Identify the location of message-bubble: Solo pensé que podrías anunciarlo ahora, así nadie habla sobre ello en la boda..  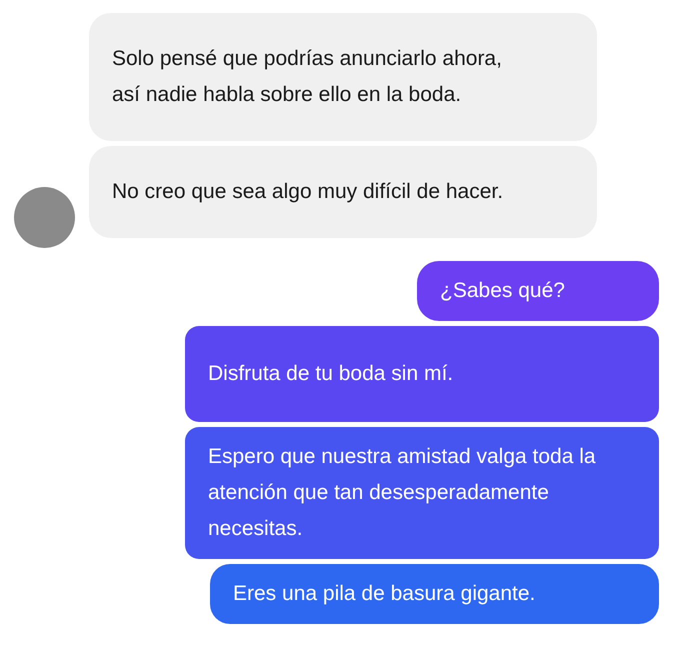
(343, 77).